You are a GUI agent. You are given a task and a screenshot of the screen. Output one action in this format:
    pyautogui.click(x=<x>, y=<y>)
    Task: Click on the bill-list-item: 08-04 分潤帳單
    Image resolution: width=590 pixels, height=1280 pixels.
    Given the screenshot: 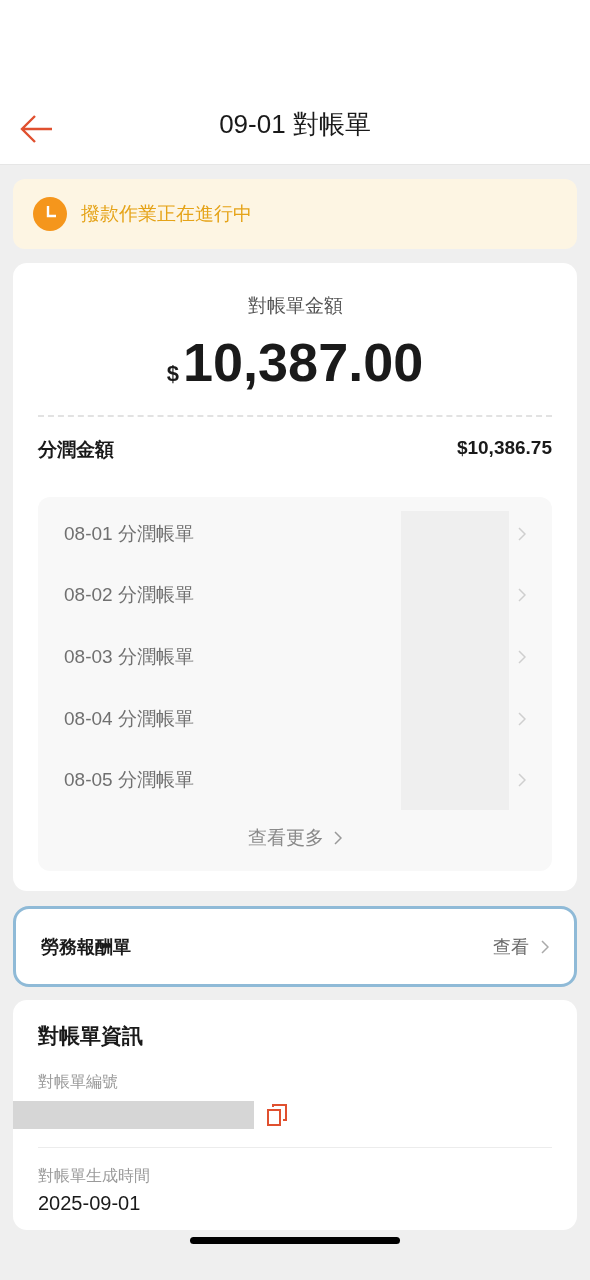 What is the action you would take?
    pyautogui.click(x=295, y=718)
    